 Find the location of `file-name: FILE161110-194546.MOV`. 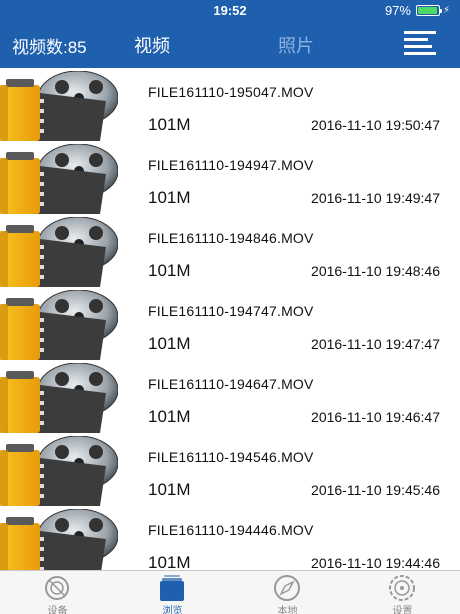

file-name: FILE161110-194546.MOV is located at coordinates (231, 457).